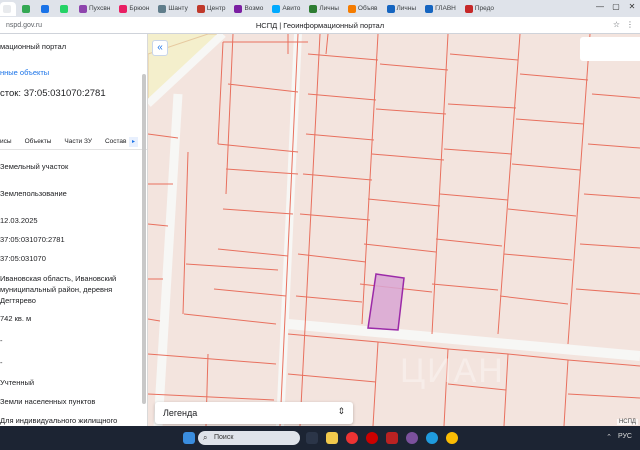 The height and width of the screenshot is (450, 640). Describe the element at coordinates (133, 142) in the screenshot. I see `subtabs-next-button: ▸` at that location.